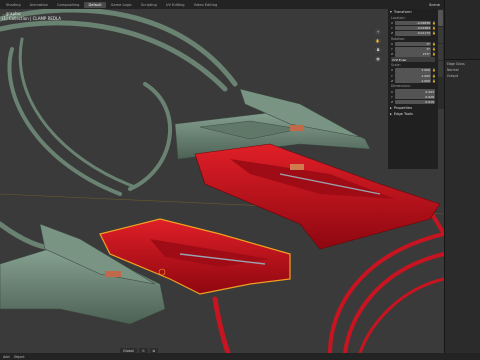 The width and height of the screenshot is (480, 360). I want to click on scale-x-row: X 1.000 🔓, so click(413, 70).